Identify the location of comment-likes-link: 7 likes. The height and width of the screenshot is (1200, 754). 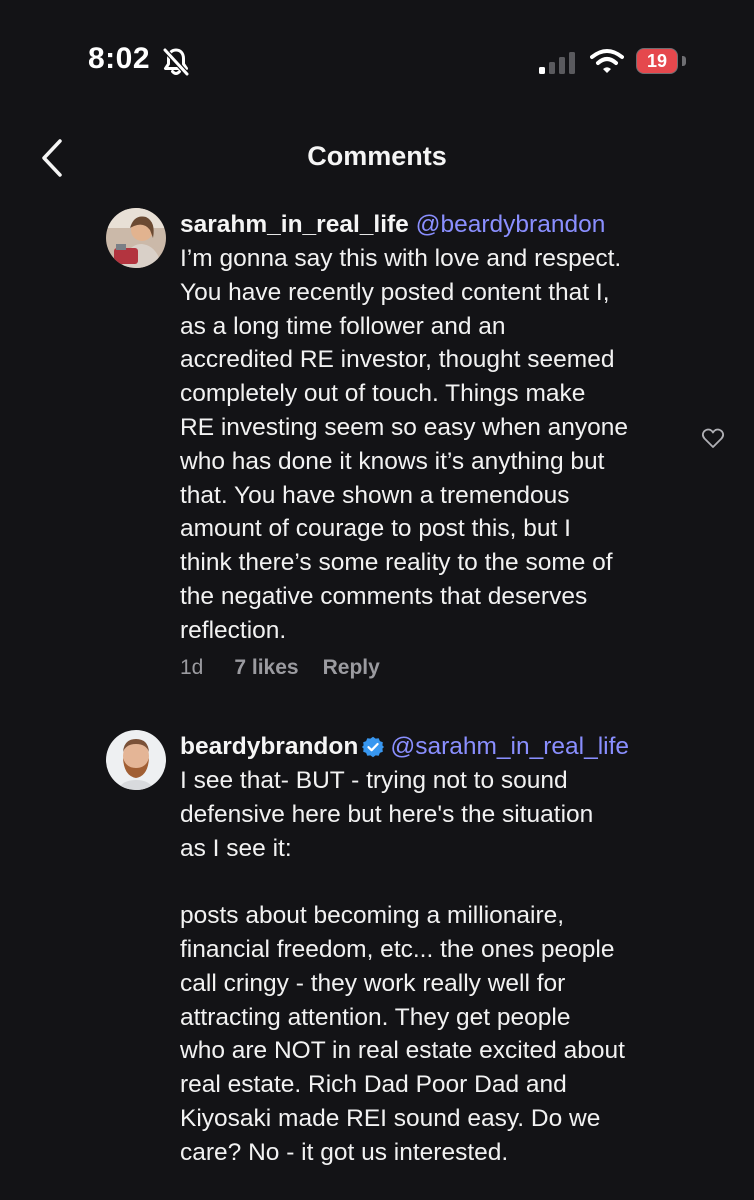
(266, 668).